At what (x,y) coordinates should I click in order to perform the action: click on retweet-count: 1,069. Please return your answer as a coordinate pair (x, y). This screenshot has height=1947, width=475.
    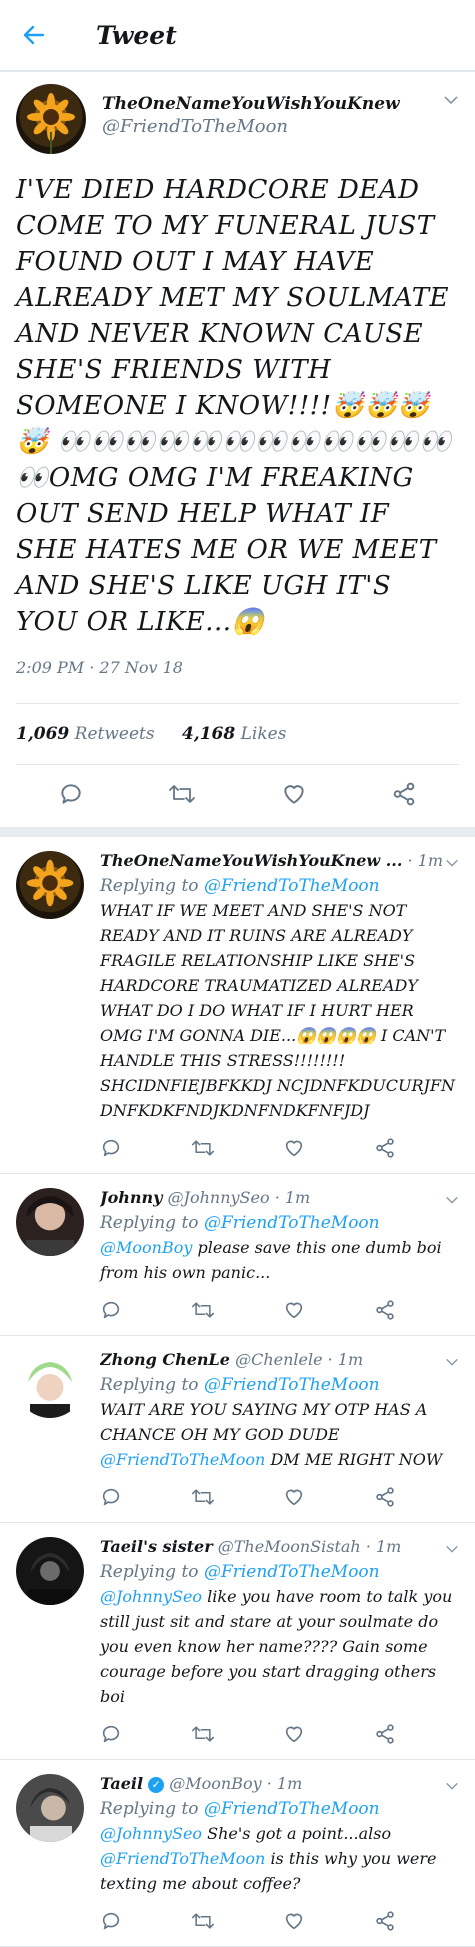
    Looking at the image, I should click on (42, 734).